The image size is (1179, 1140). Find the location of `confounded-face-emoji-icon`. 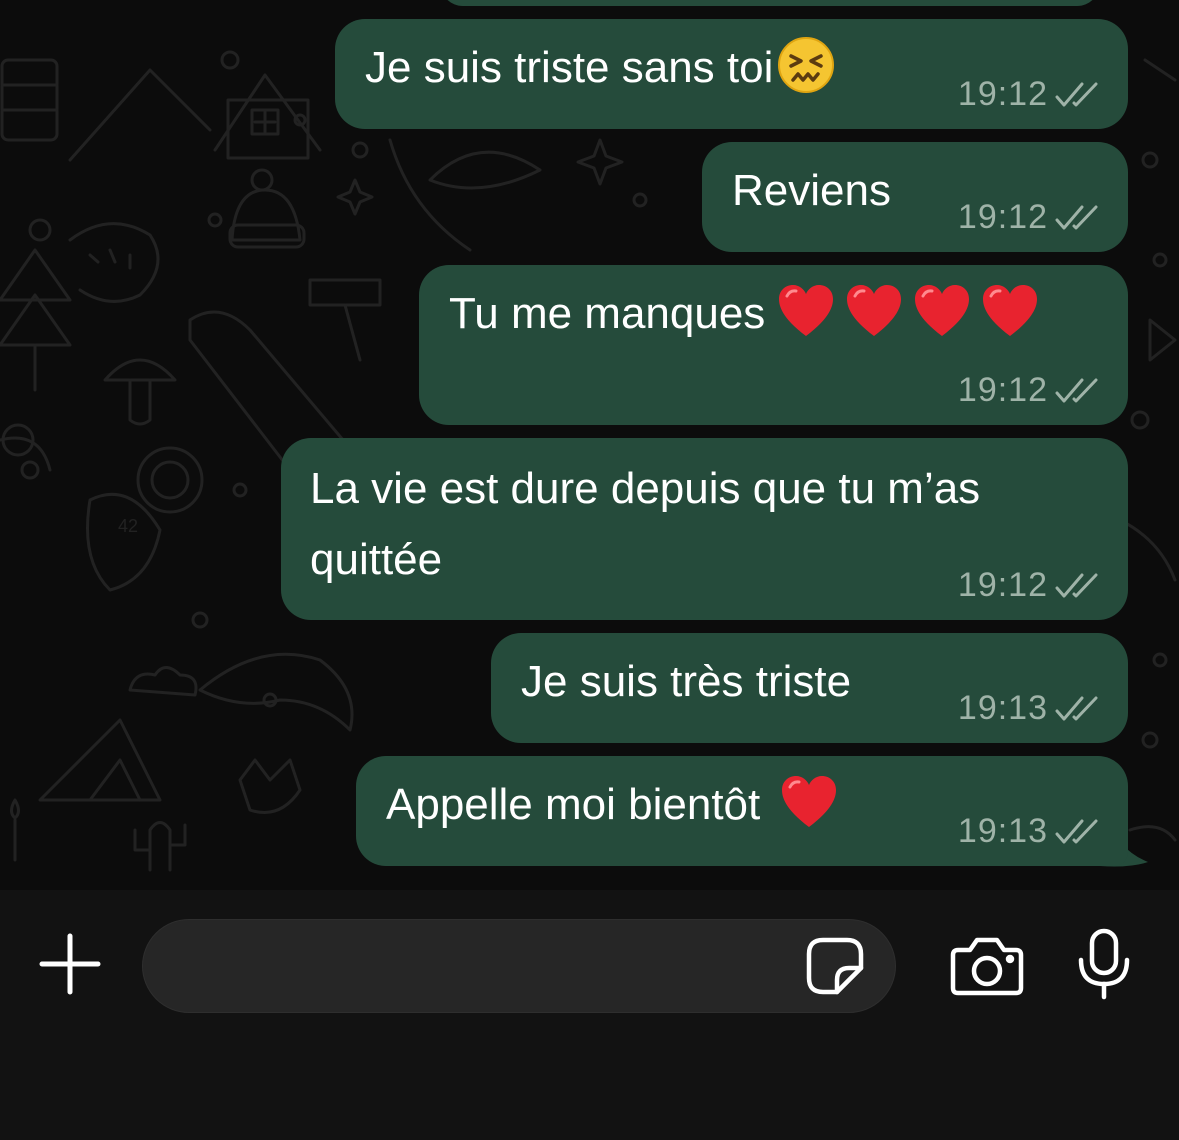

confounded-face-emoji-icon is located at coordinates (806, 65).